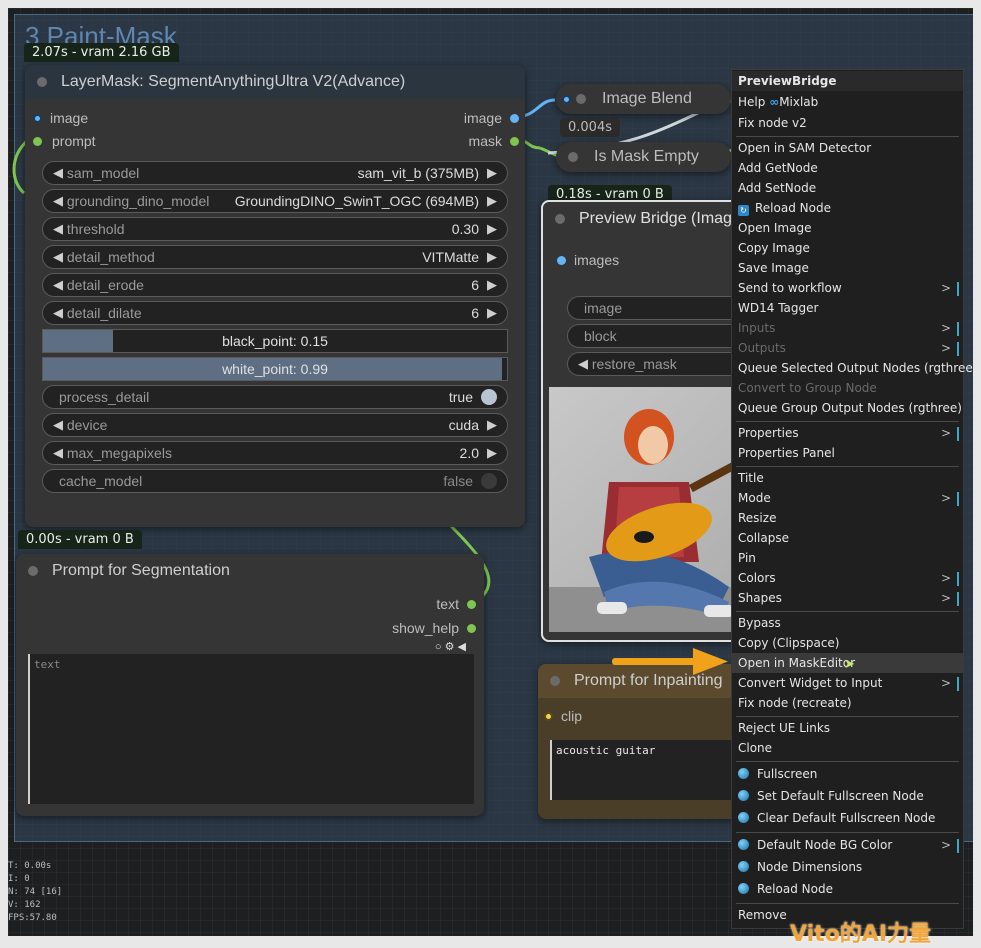  What do you see at coordinates (847, 102) in the screenshot?
I see `menu-item-help: Help ∞Mixlab` at bounding box center [847, 102].